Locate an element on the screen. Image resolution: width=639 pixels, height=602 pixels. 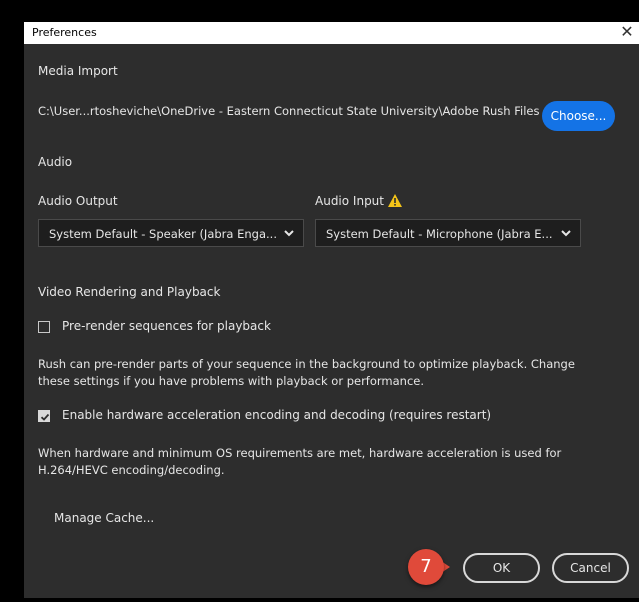
warning-icon is located at coordinates (395, 200).